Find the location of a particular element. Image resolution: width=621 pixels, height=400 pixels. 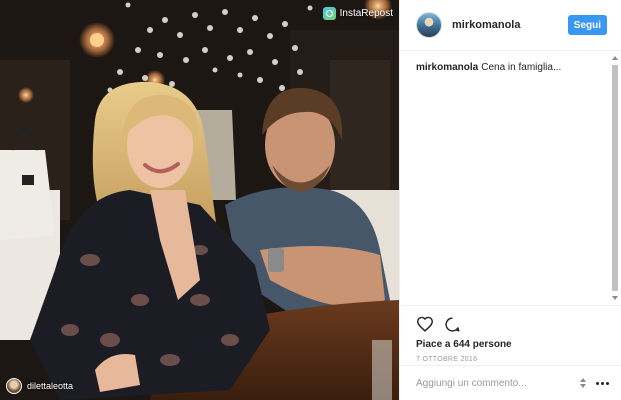

post-date: 7 OTTOBRE 2016 is located at coordinates (447, 359).